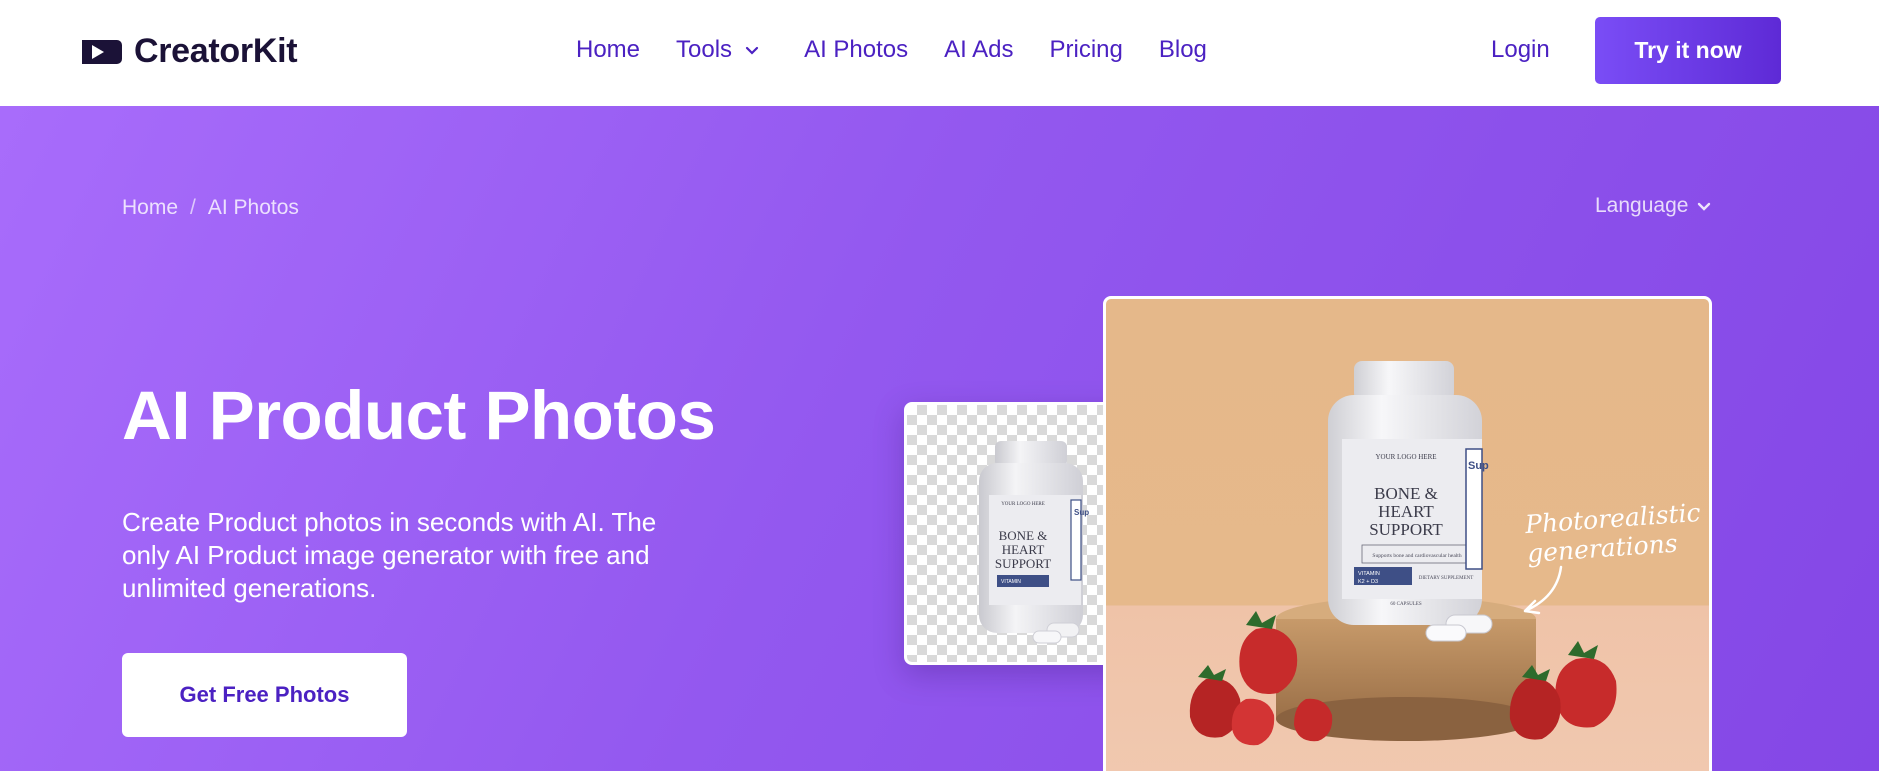  I want to click on nav-ai-photos-label: AI Photos, so click(856, 49).